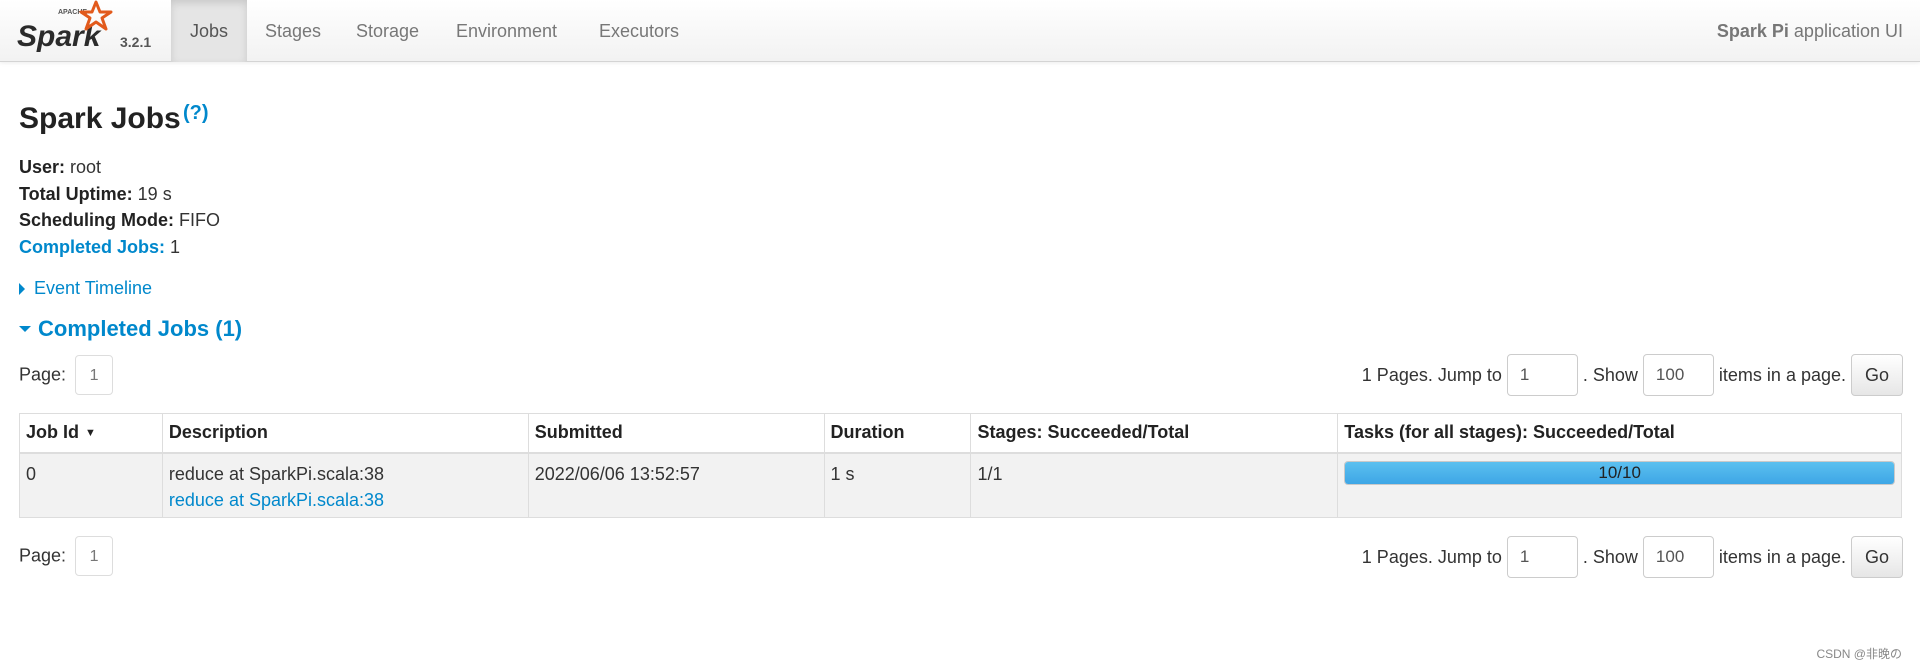  I want to click on app-name: Spark Pi application UI, so click(1810, 31).